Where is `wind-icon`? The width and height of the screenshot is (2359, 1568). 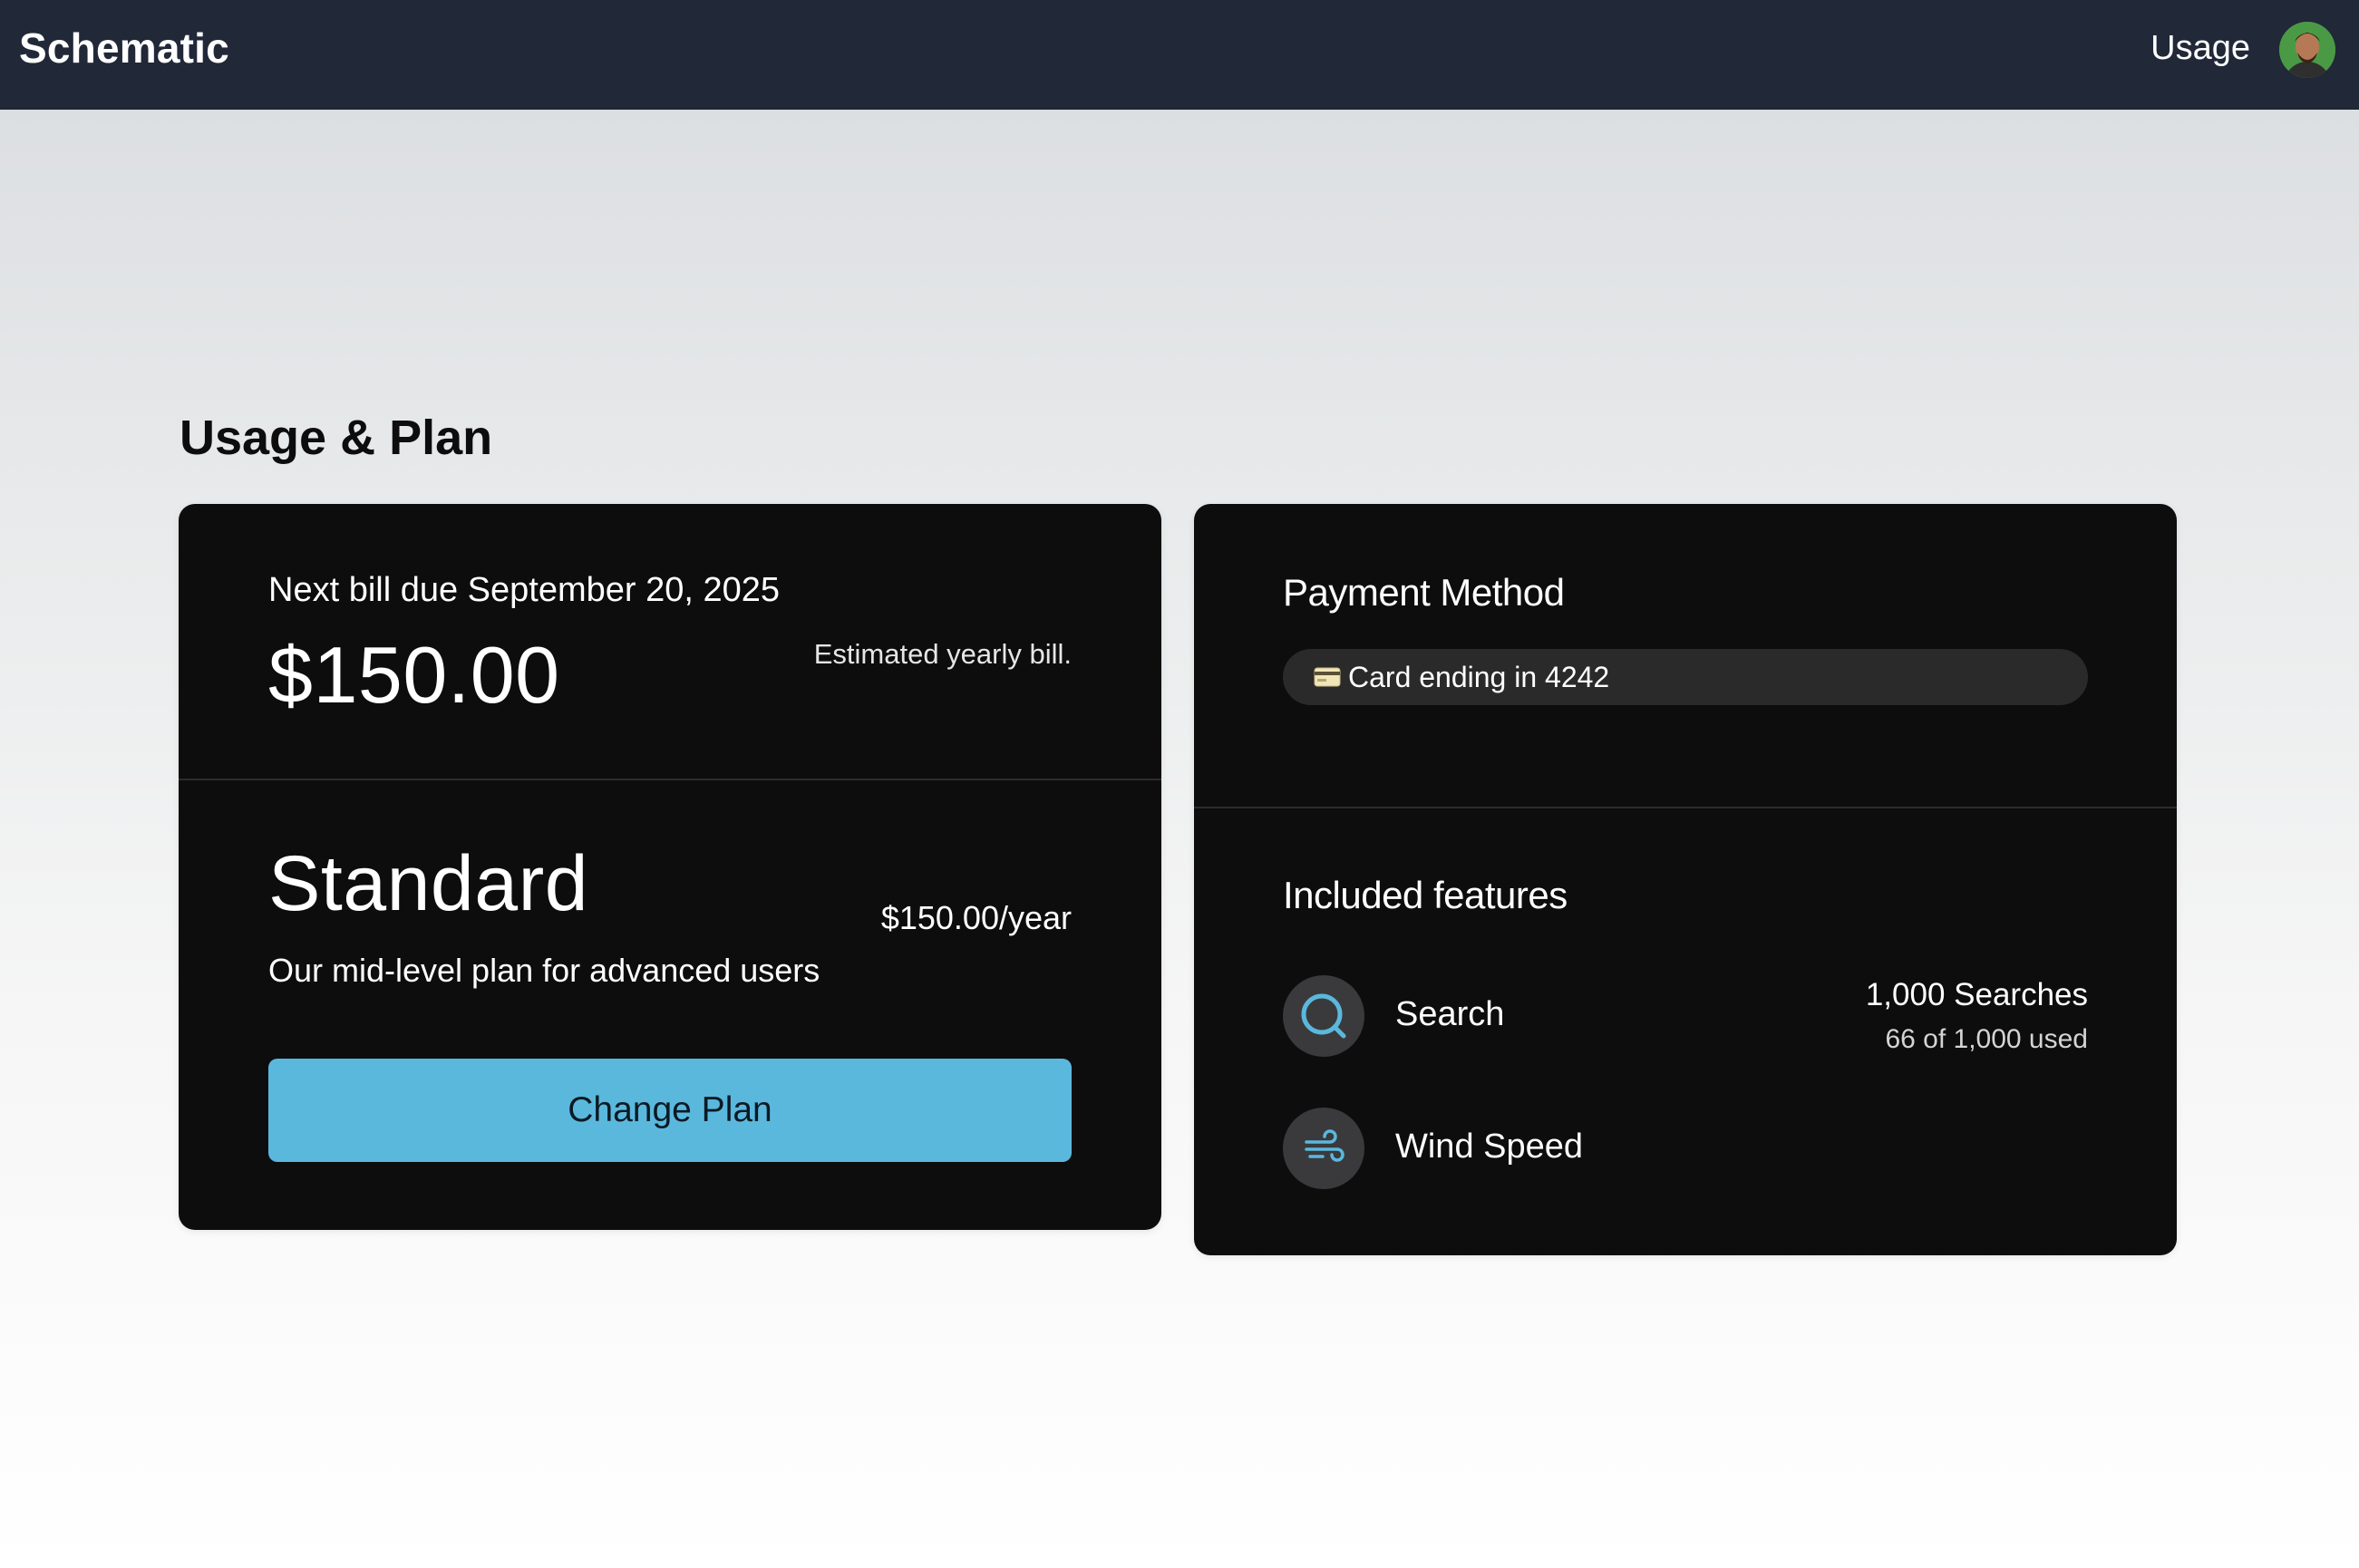
wind-icon is located at coordinates (1323, 1148).